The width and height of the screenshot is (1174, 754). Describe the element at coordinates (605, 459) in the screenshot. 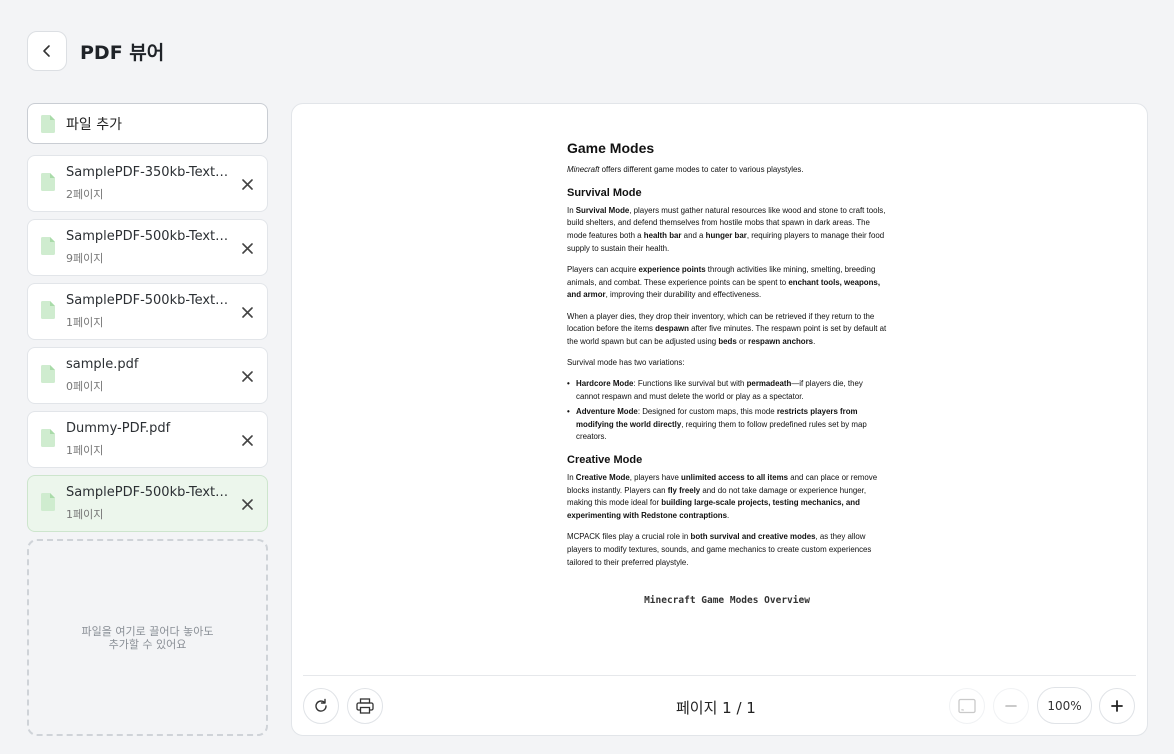

I see `creative-heading: Creative Mode` at that location.